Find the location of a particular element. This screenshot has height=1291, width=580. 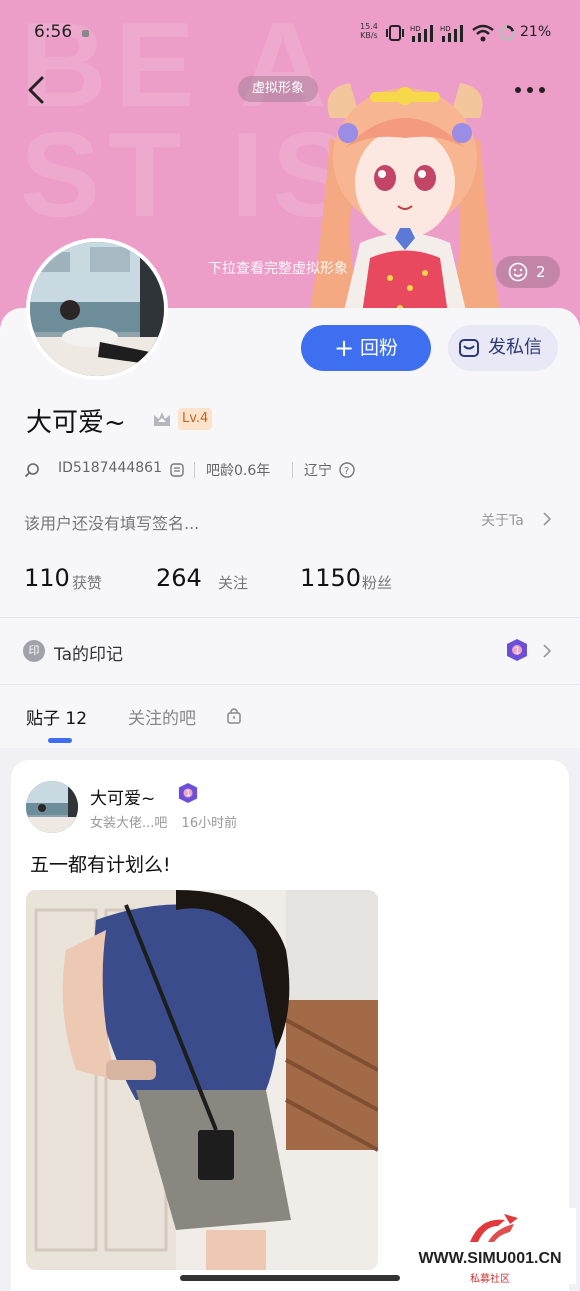

watermark-subtitle: 私募社区 is located at coordinates (490, 1279).